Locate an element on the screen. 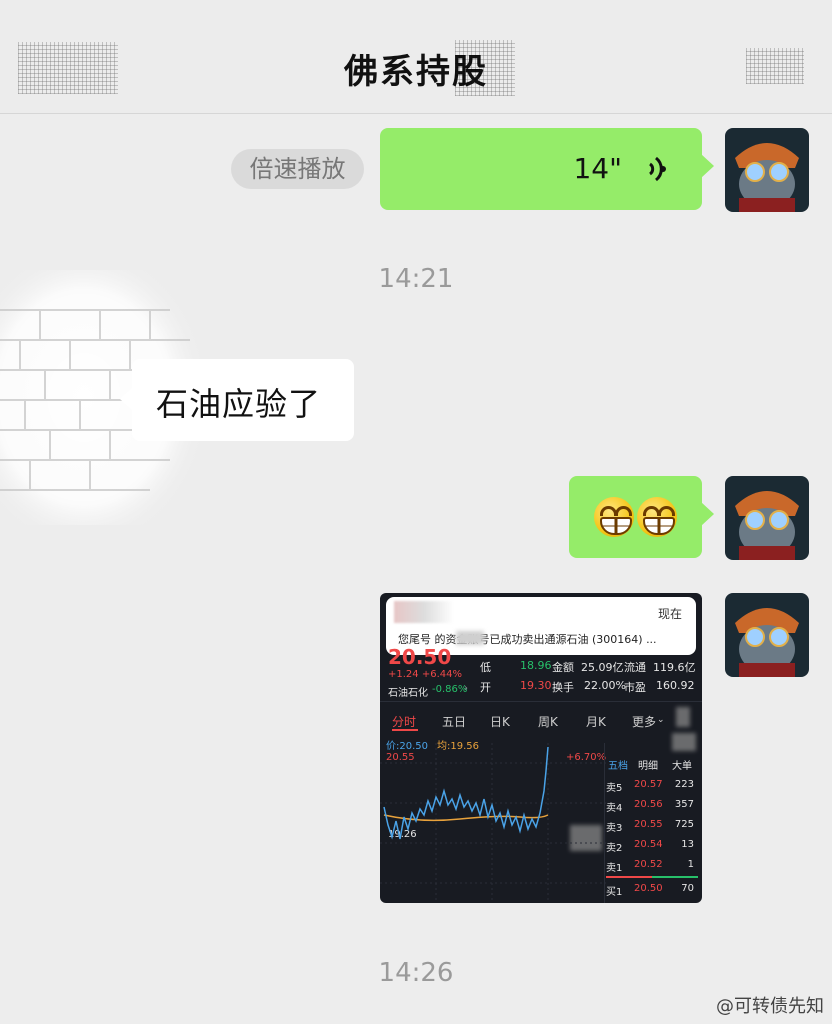 The height and width of the screenshot is (1024, 832). orderbook-tab-detail: 明细 is located at coordinates (648, 764).